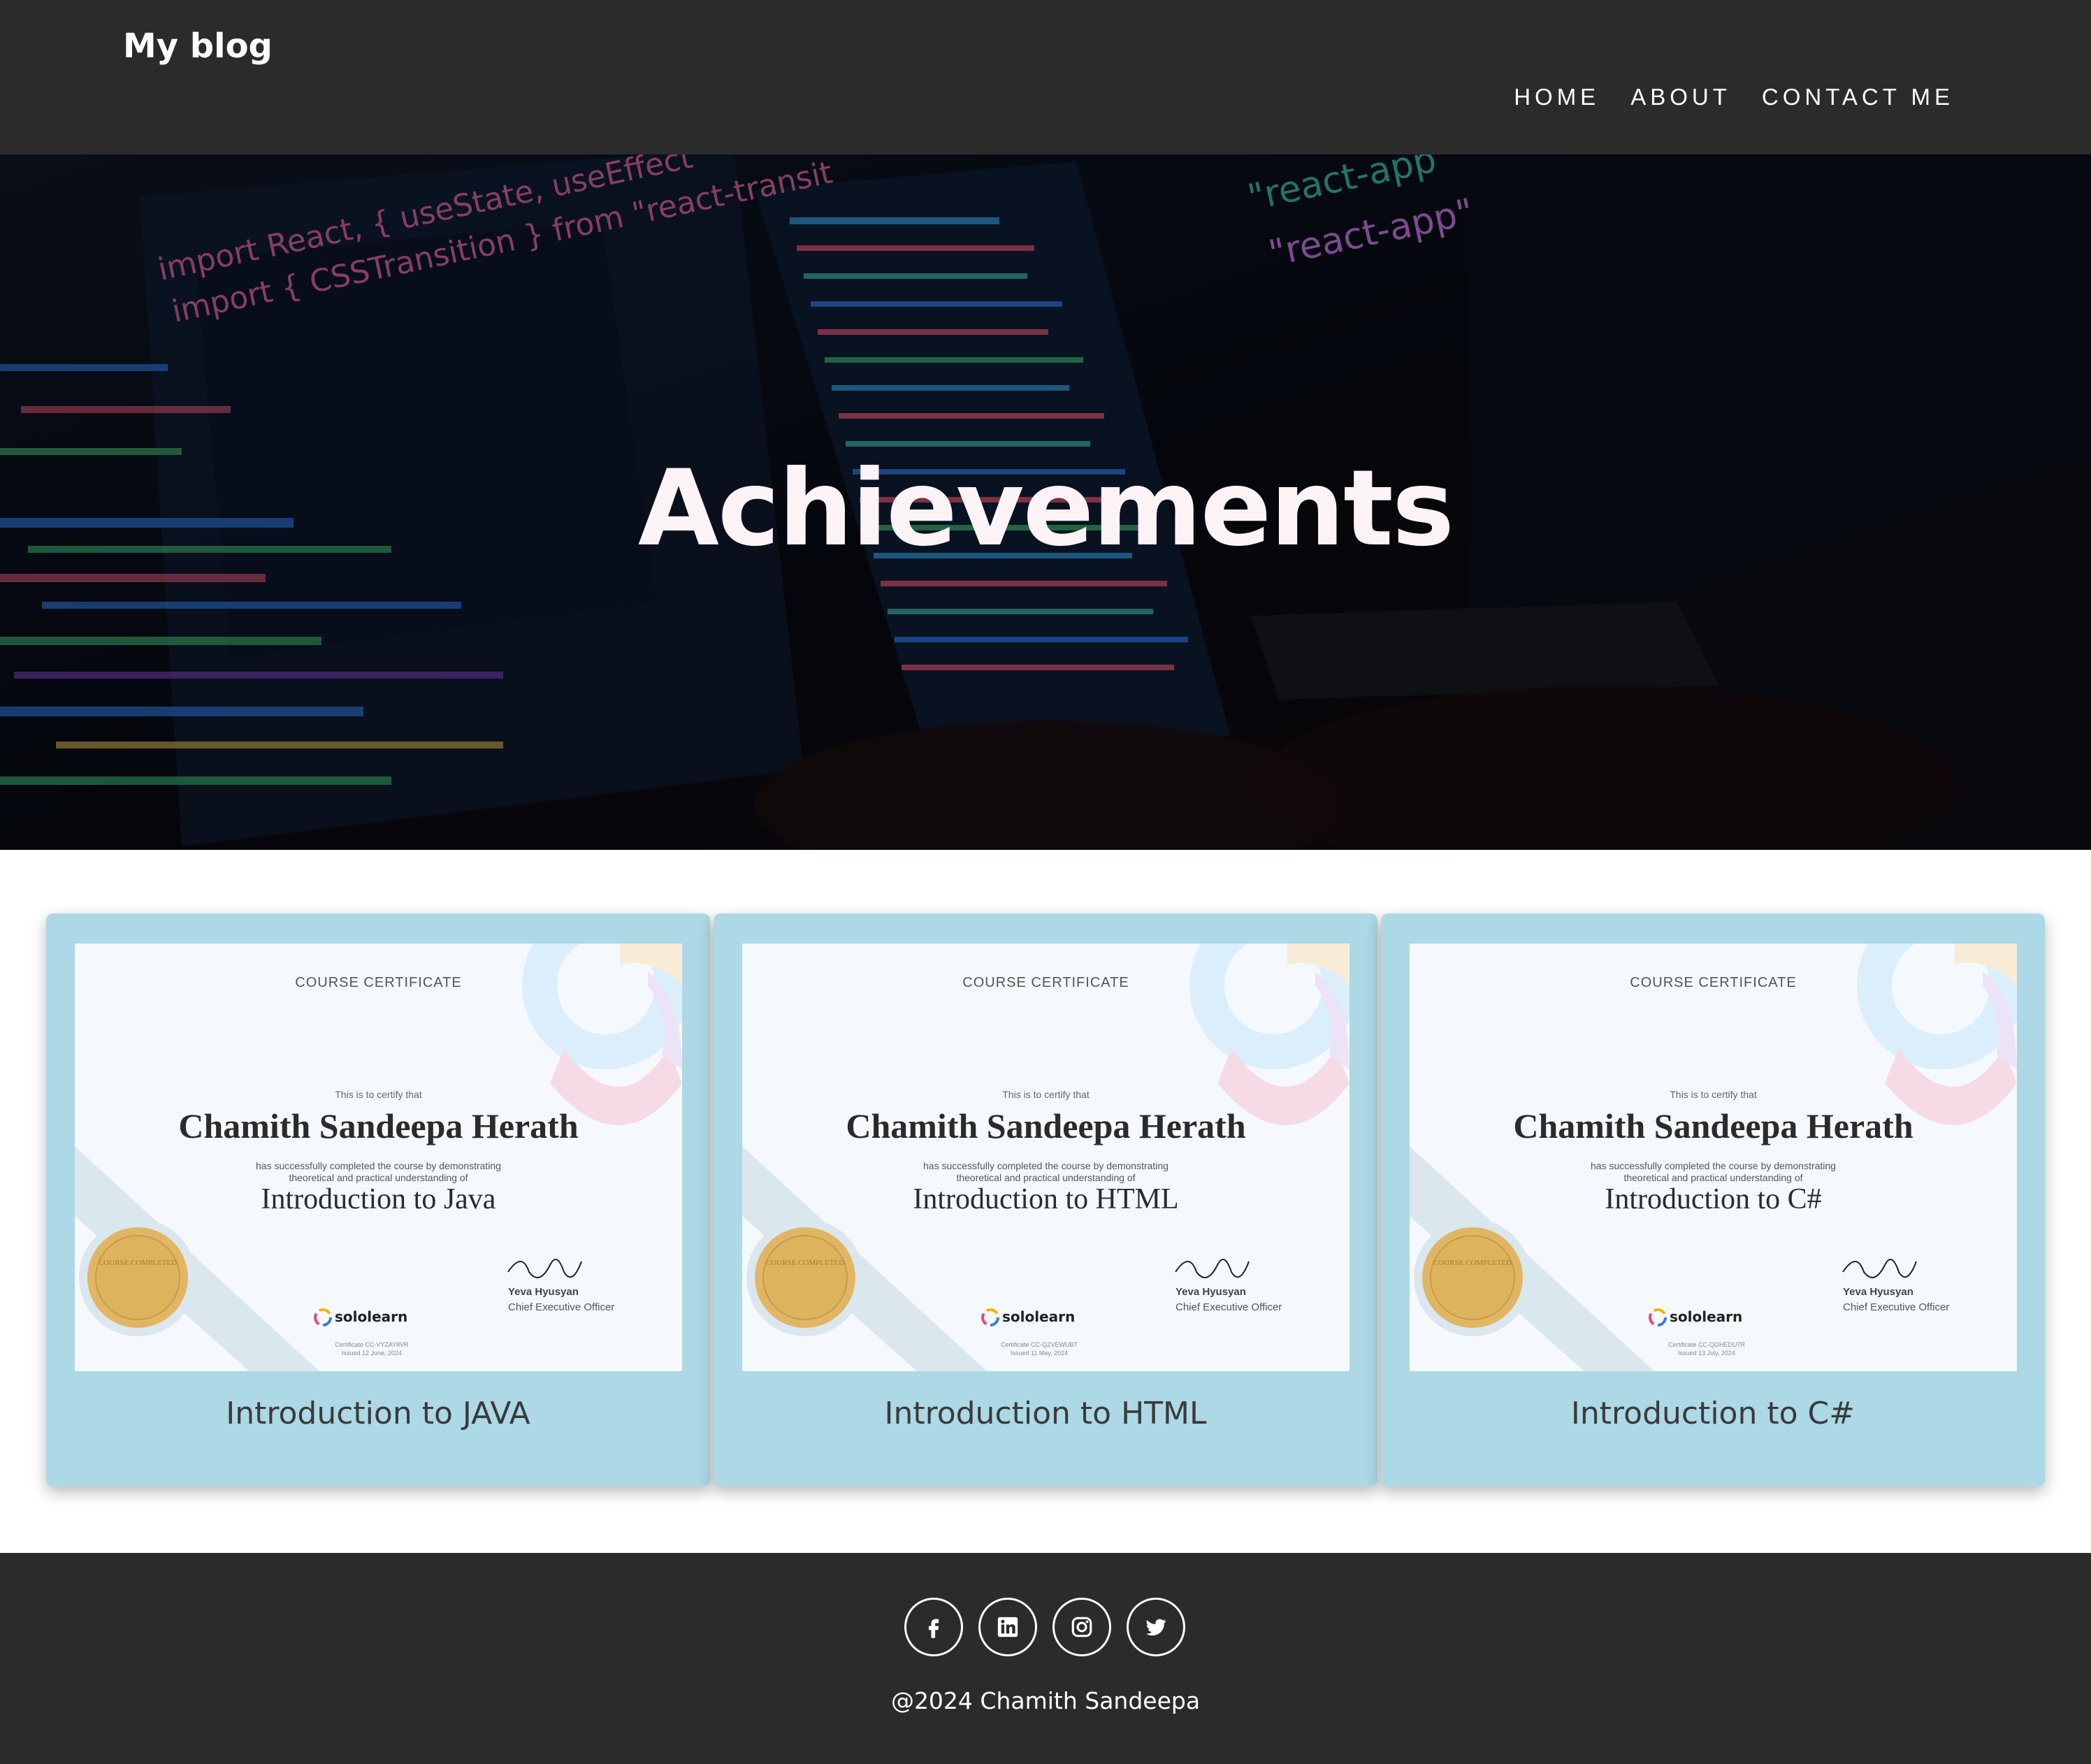 This screenshot has width=2091, height=1764. I want to click on twitter-link, so click(1156, 1627).